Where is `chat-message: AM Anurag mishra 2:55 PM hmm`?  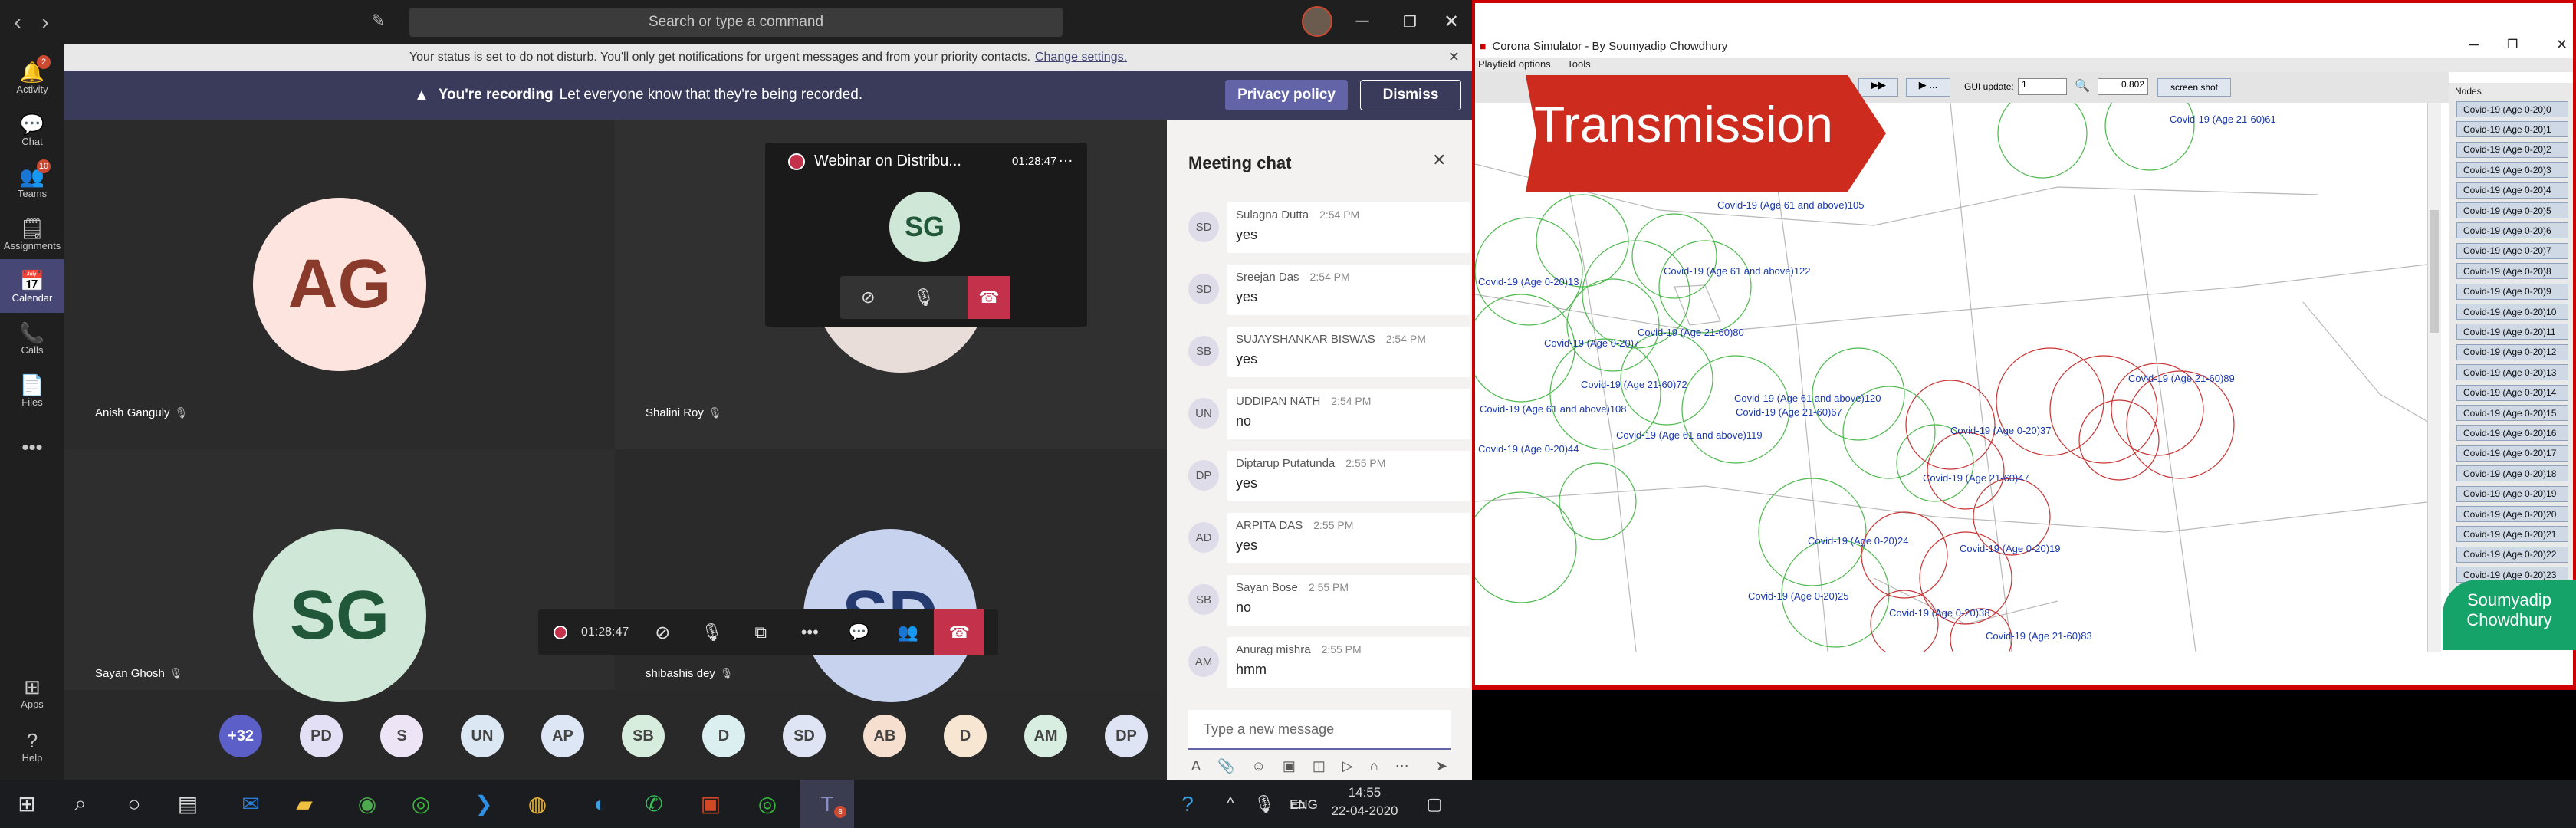 chat-message: AM Anurag mishra 2:55 PM hmm is located at coordinates (1329, 663).